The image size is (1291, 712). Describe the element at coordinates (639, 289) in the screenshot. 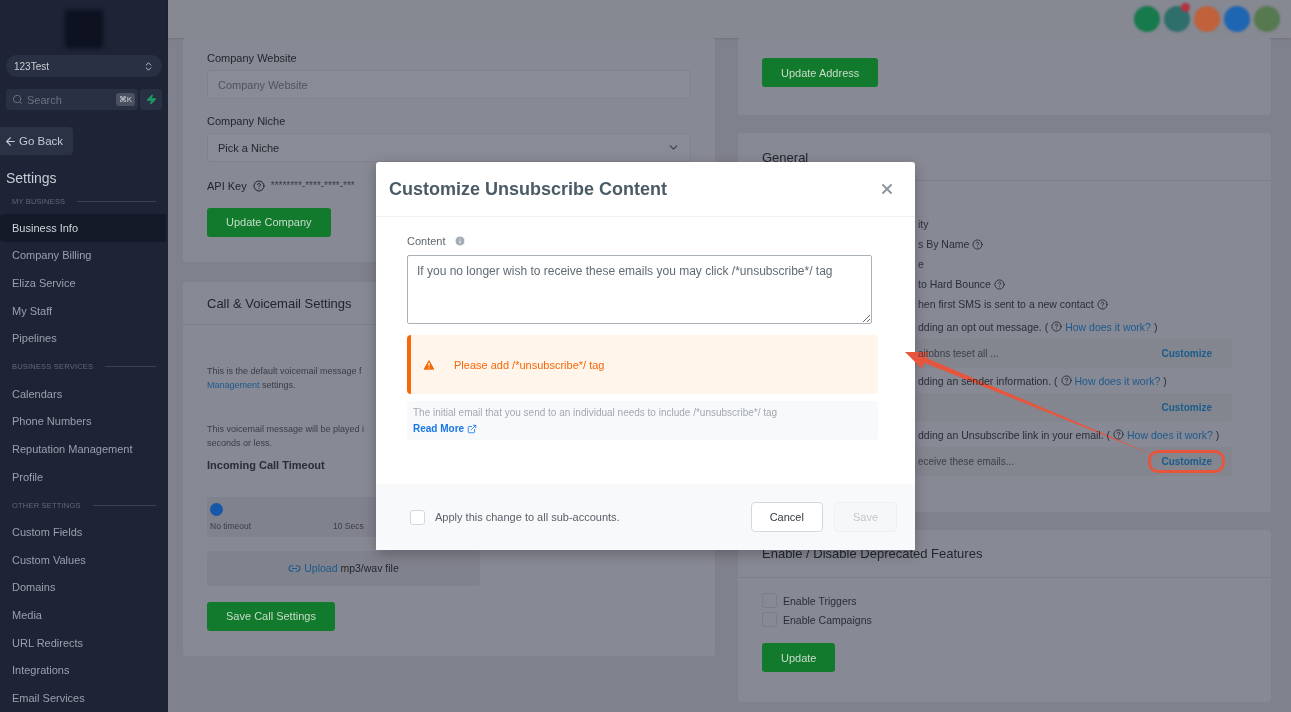

I see `content-field: If you no longer wish to receive these emails you may click /*unsubscribe*/ tag` at that location.